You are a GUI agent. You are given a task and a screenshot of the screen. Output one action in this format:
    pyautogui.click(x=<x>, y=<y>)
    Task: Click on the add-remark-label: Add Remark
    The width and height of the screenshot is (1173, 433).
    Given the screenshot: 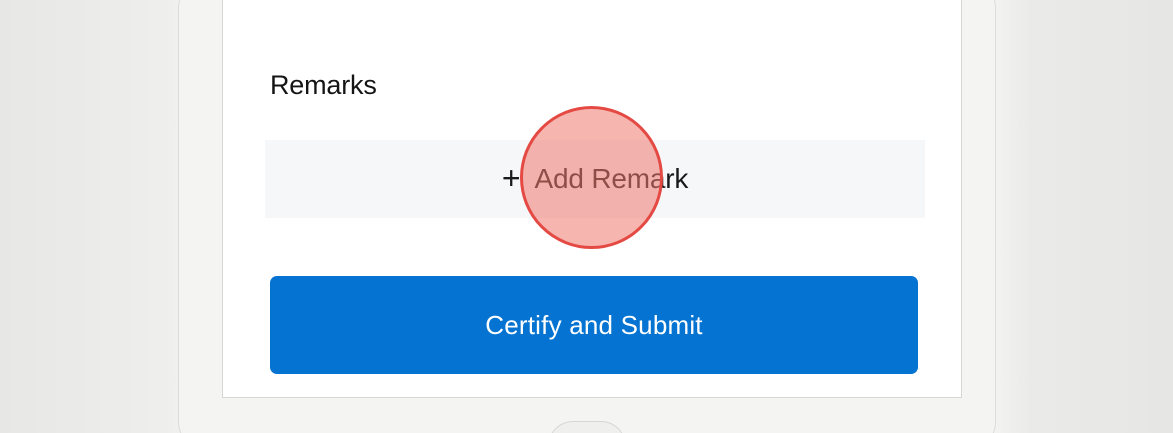 What is the action you would take?
    pyautogui.click(x=611, y=178)
    